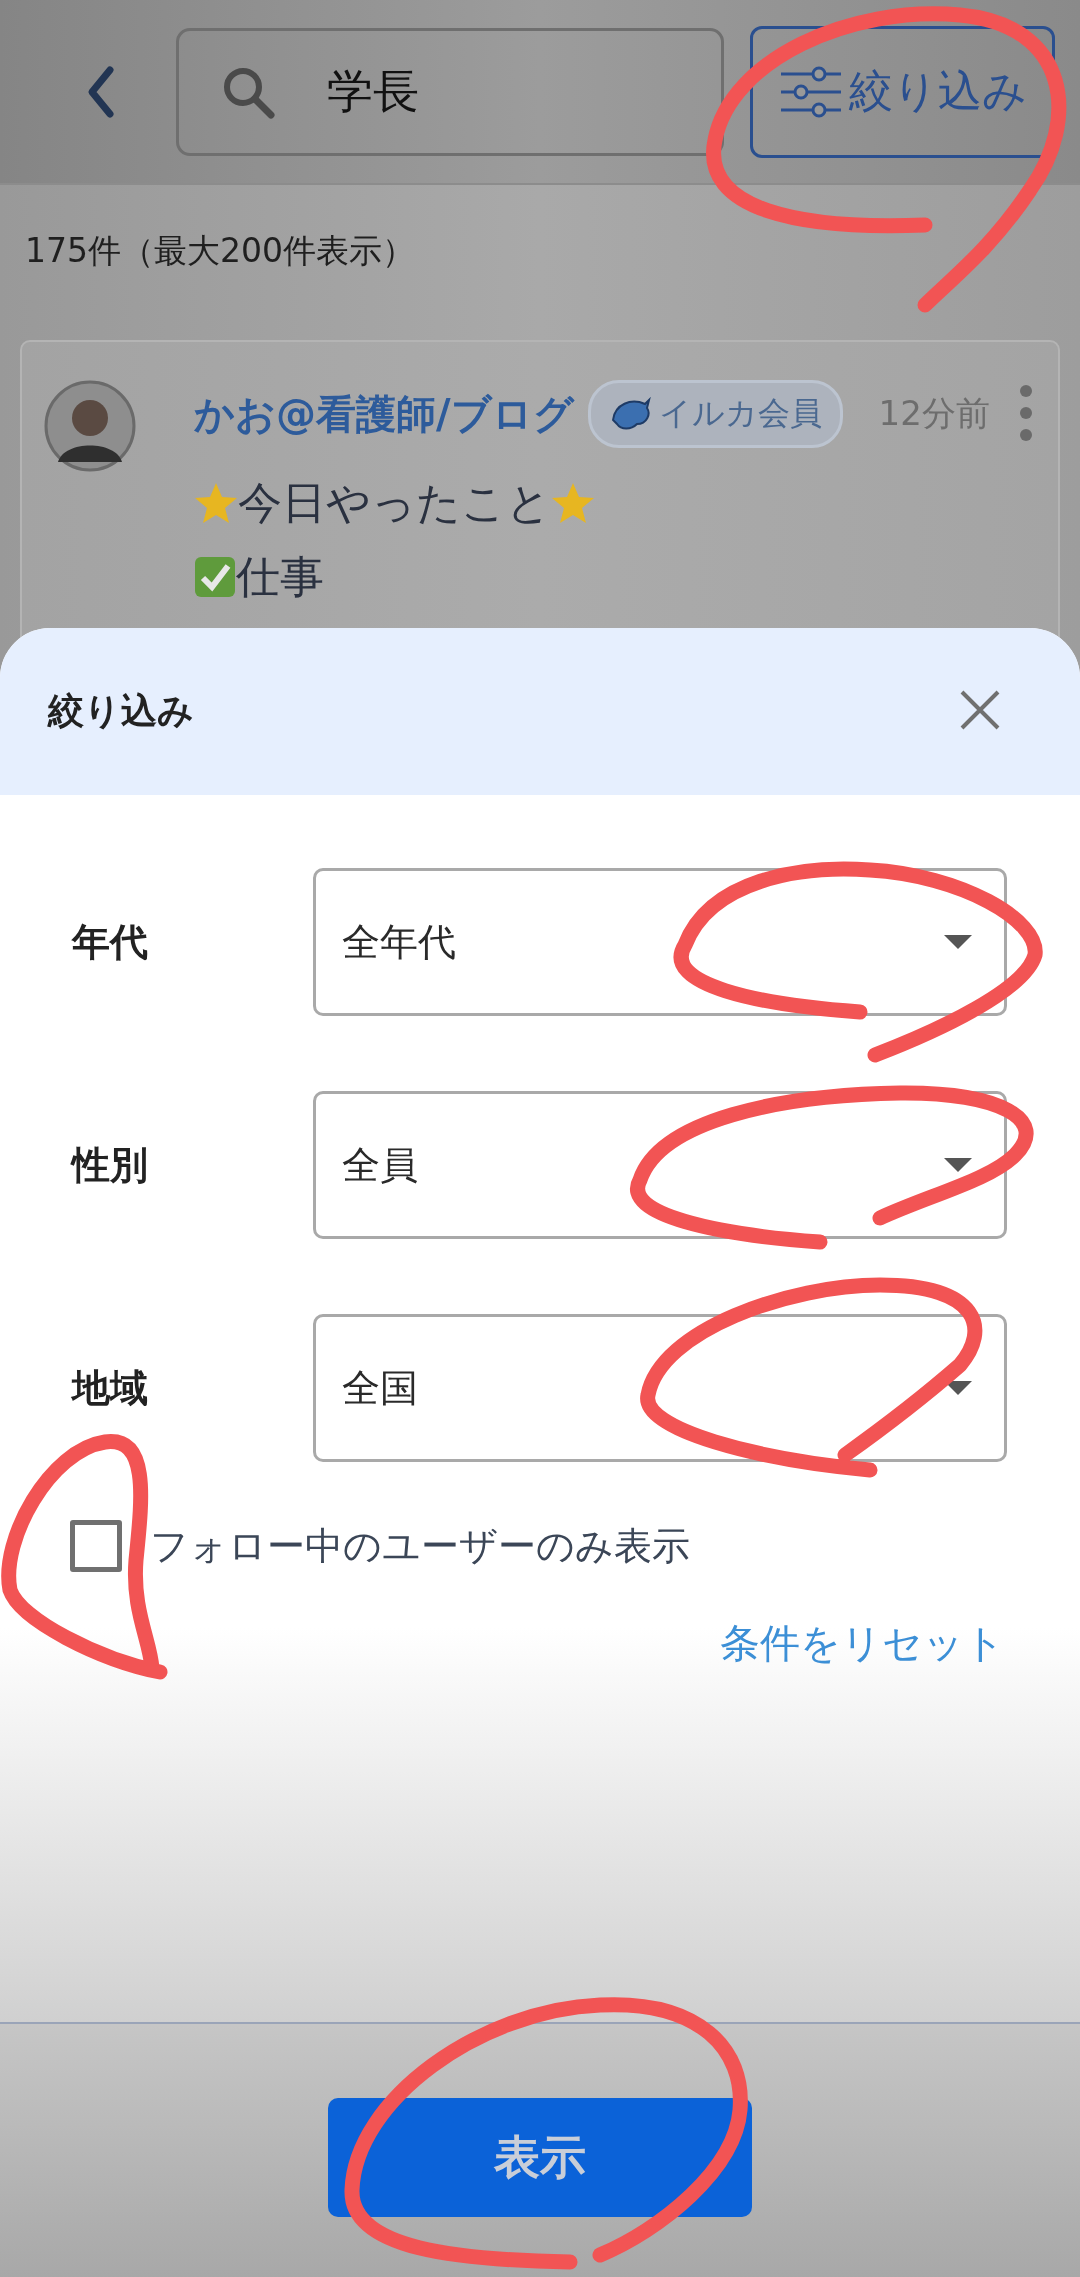 This screenshot has width=1080, height=2277. I want to click on dropdown-field: 全年代, so click(660, 942).